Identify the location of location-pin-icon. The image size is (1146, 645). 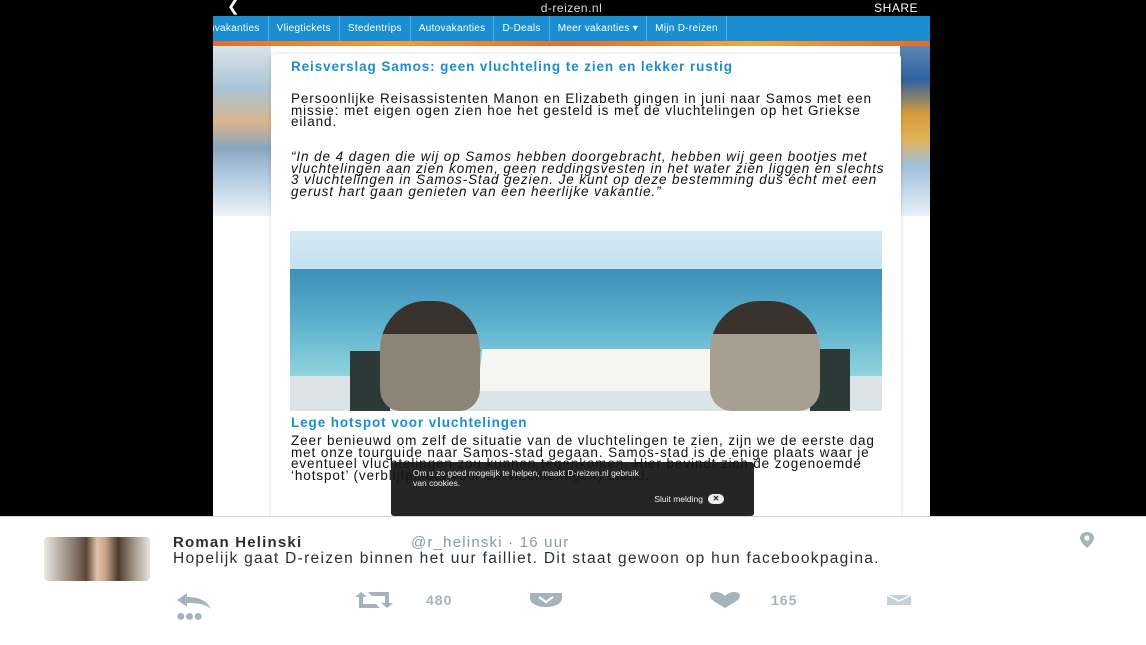
(1087, 540).